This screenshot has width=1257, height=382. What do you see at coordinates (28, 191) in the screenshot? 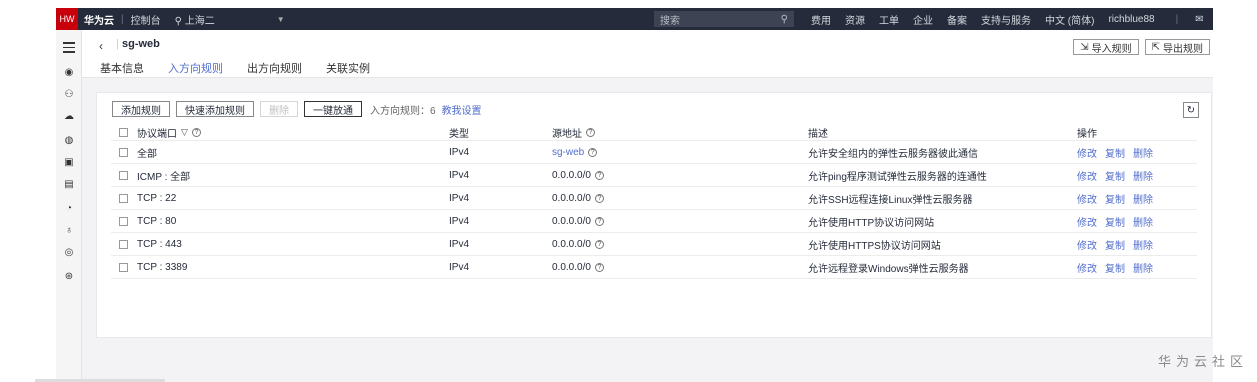
I see `left-margin` at bounding box center [28, 191].